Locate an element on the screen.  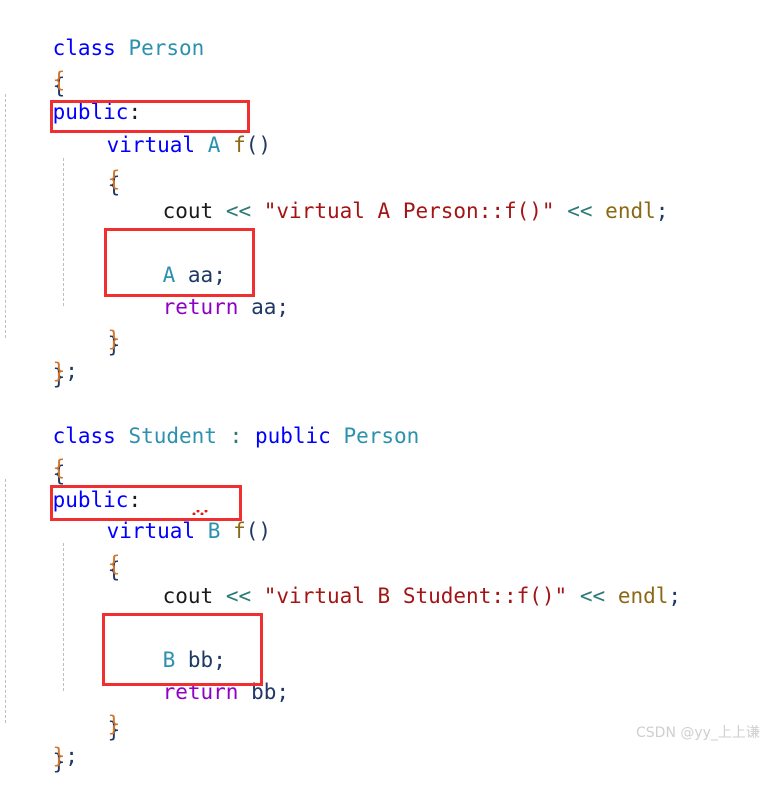
inheritance-colon: : is located at coordinates (236, 436).